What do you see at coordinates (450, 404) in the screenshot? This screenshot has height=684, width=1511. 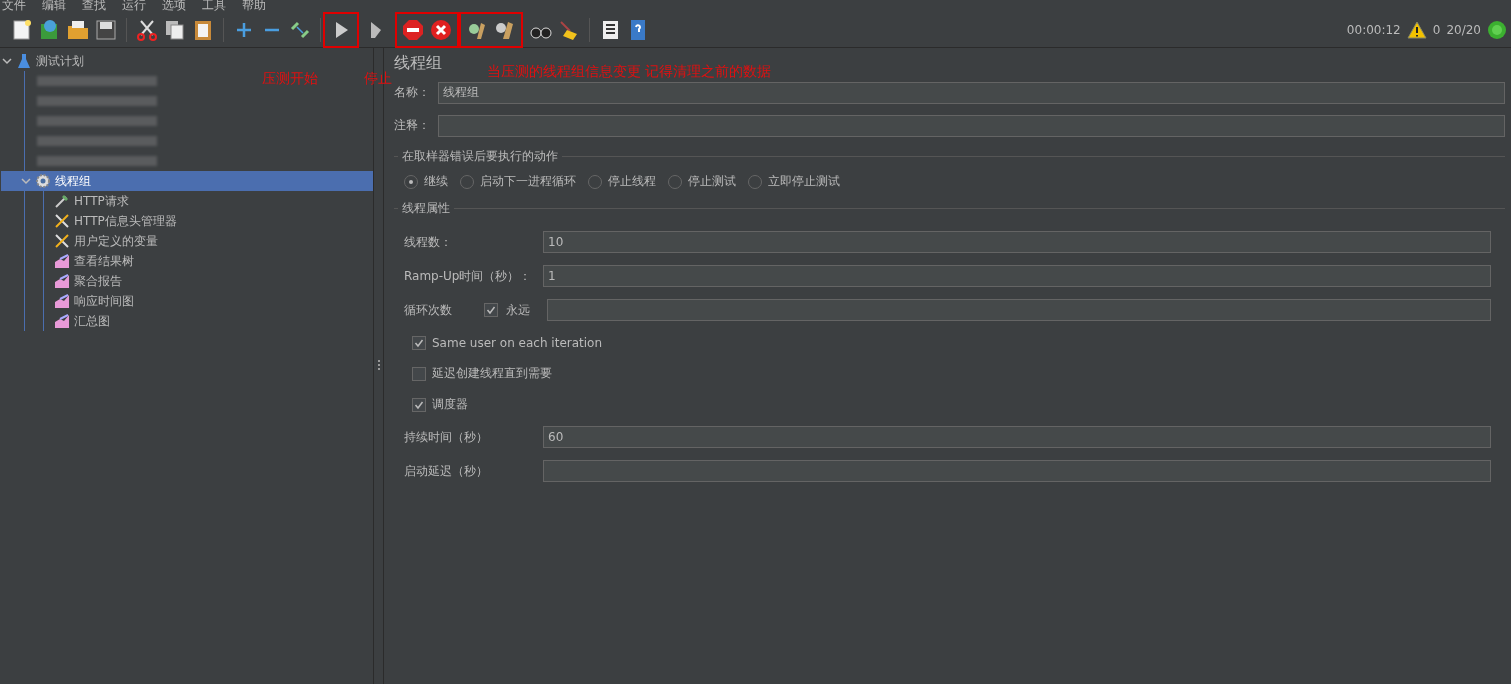 I see `checkbox-label: 调度器` at bounding box center [450, 404].